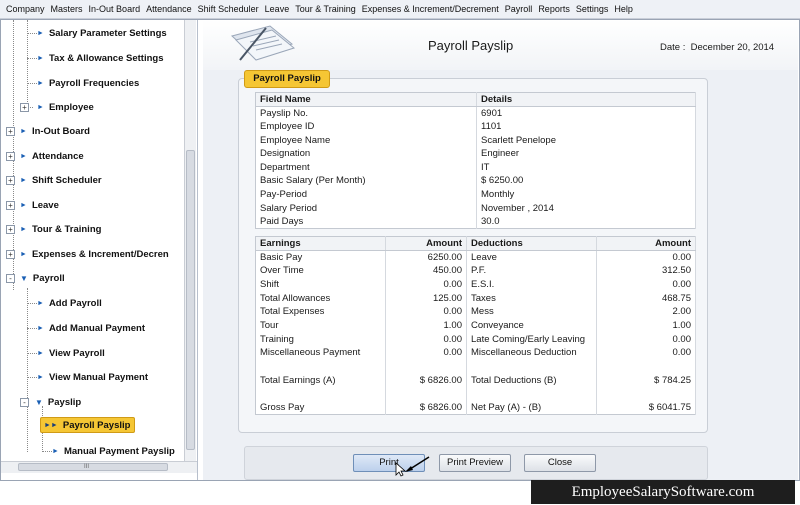 This screenshot has height=505, width=800. Describe the element at coordinates (592, 9) in the screenshot. I see `menu-settings: Settings` at that location.